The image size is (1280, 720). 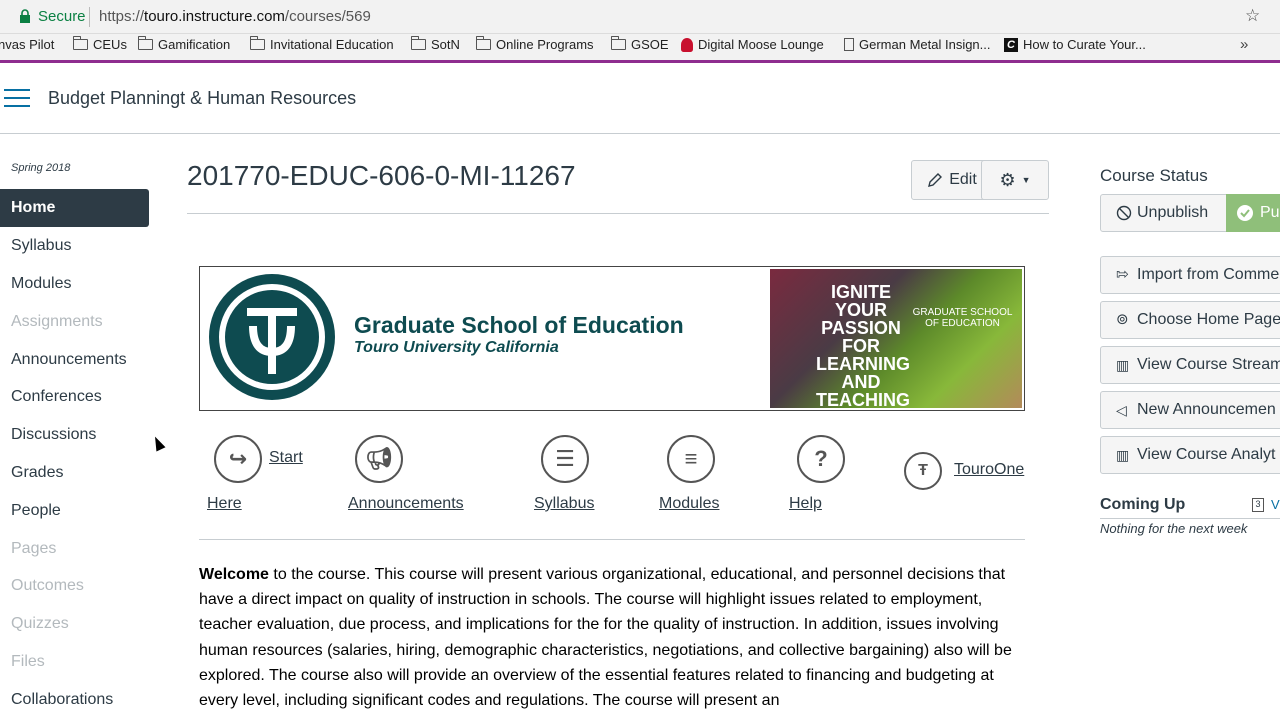 What do you see at coordinates (849, 44) in the screenshot?
I see `page-icon` at bounding box center [849, 44].